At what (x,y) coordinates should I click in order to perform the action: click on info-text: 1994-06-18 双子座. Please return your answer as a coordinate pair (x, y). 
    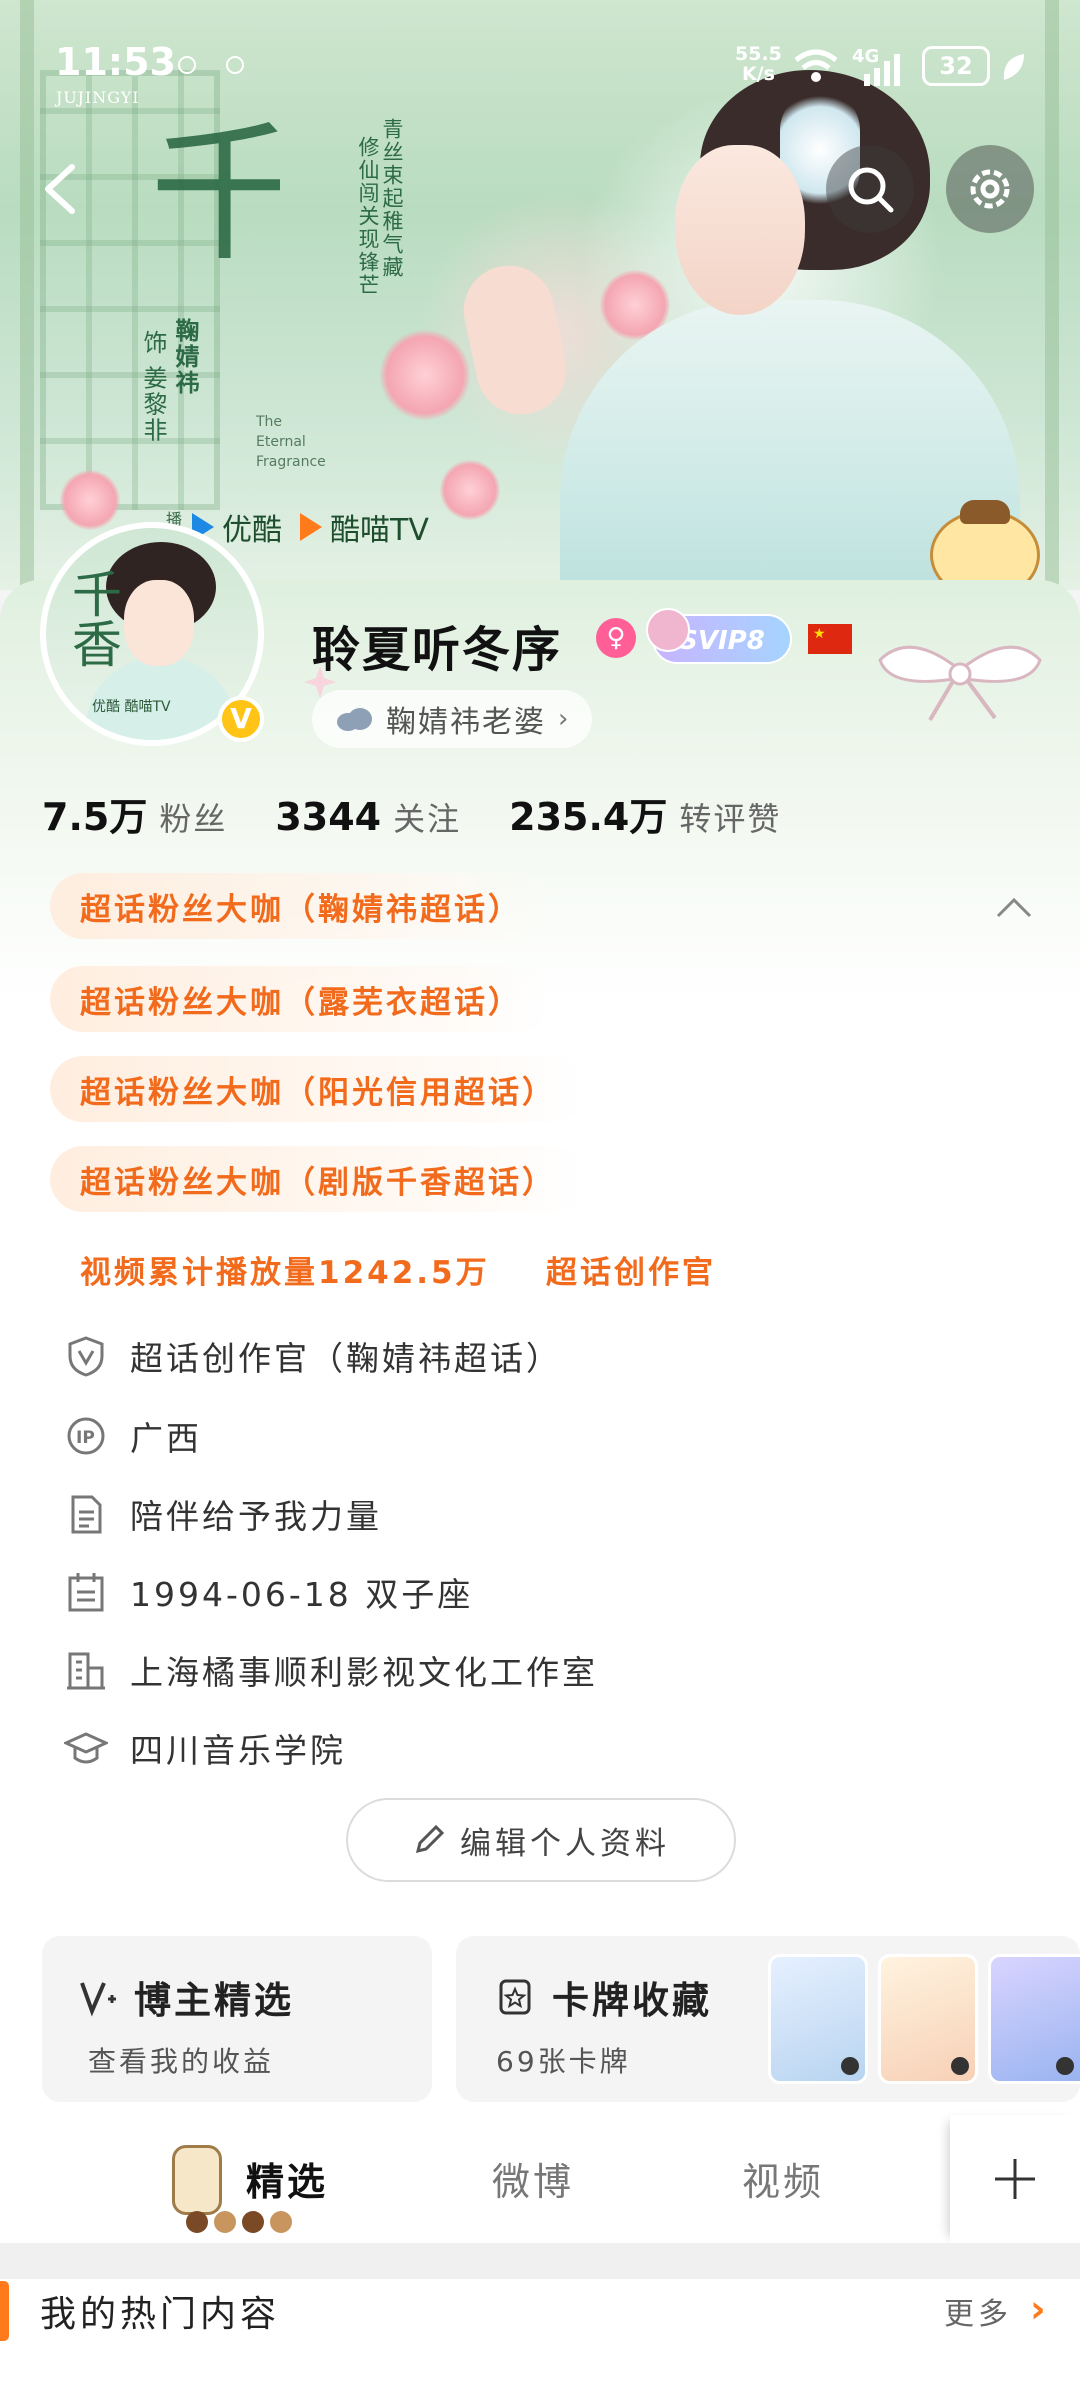
    Looking at the image, I should click on (302, 1594).